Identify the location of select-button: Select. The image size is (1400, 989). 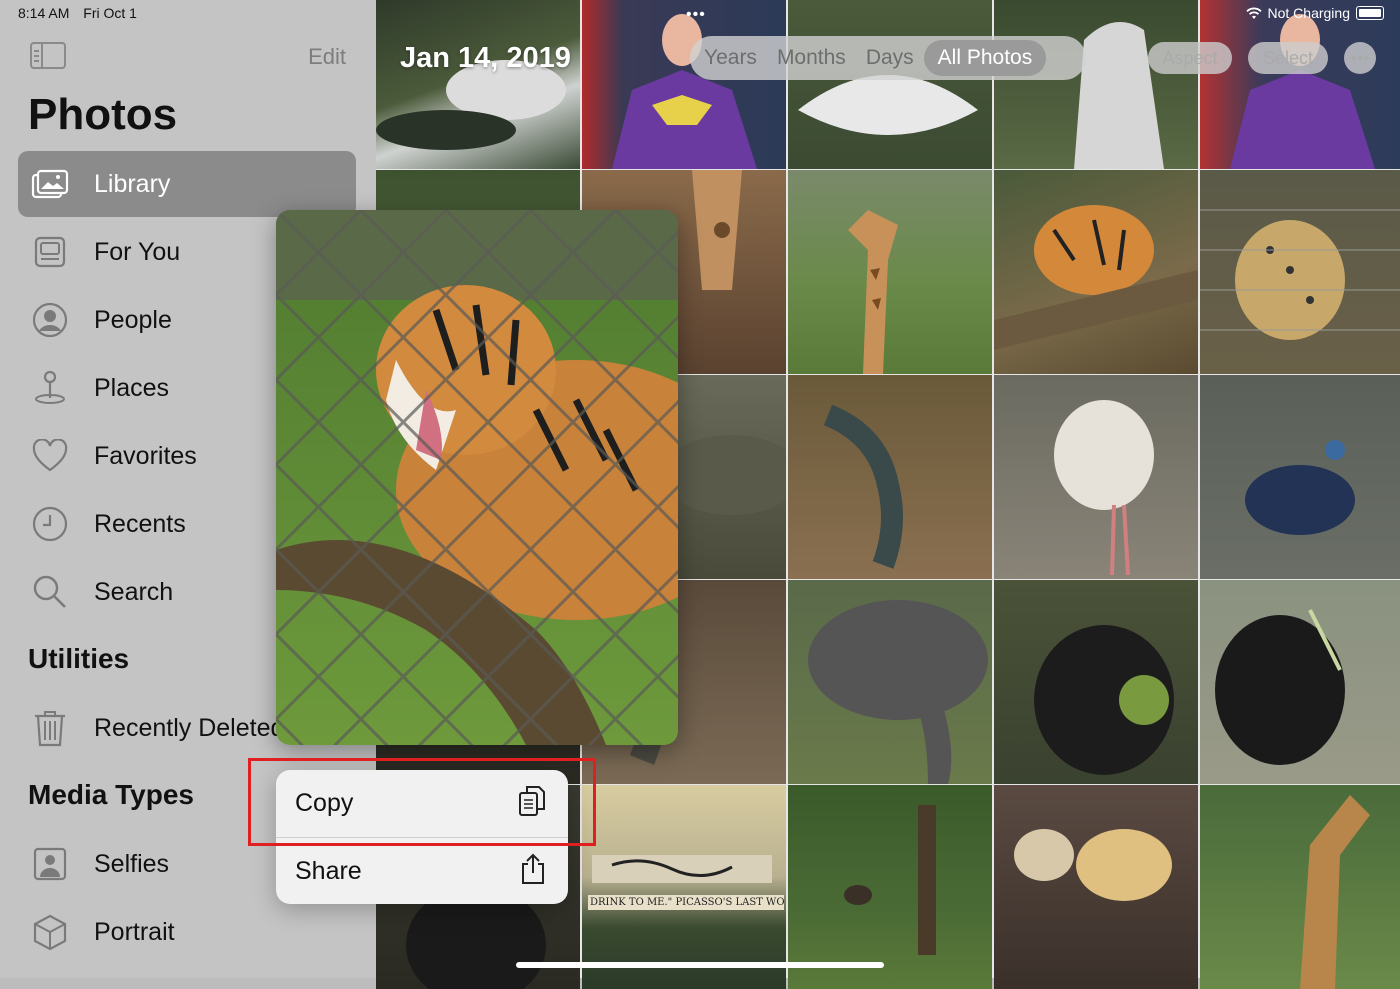
(1288, 58).